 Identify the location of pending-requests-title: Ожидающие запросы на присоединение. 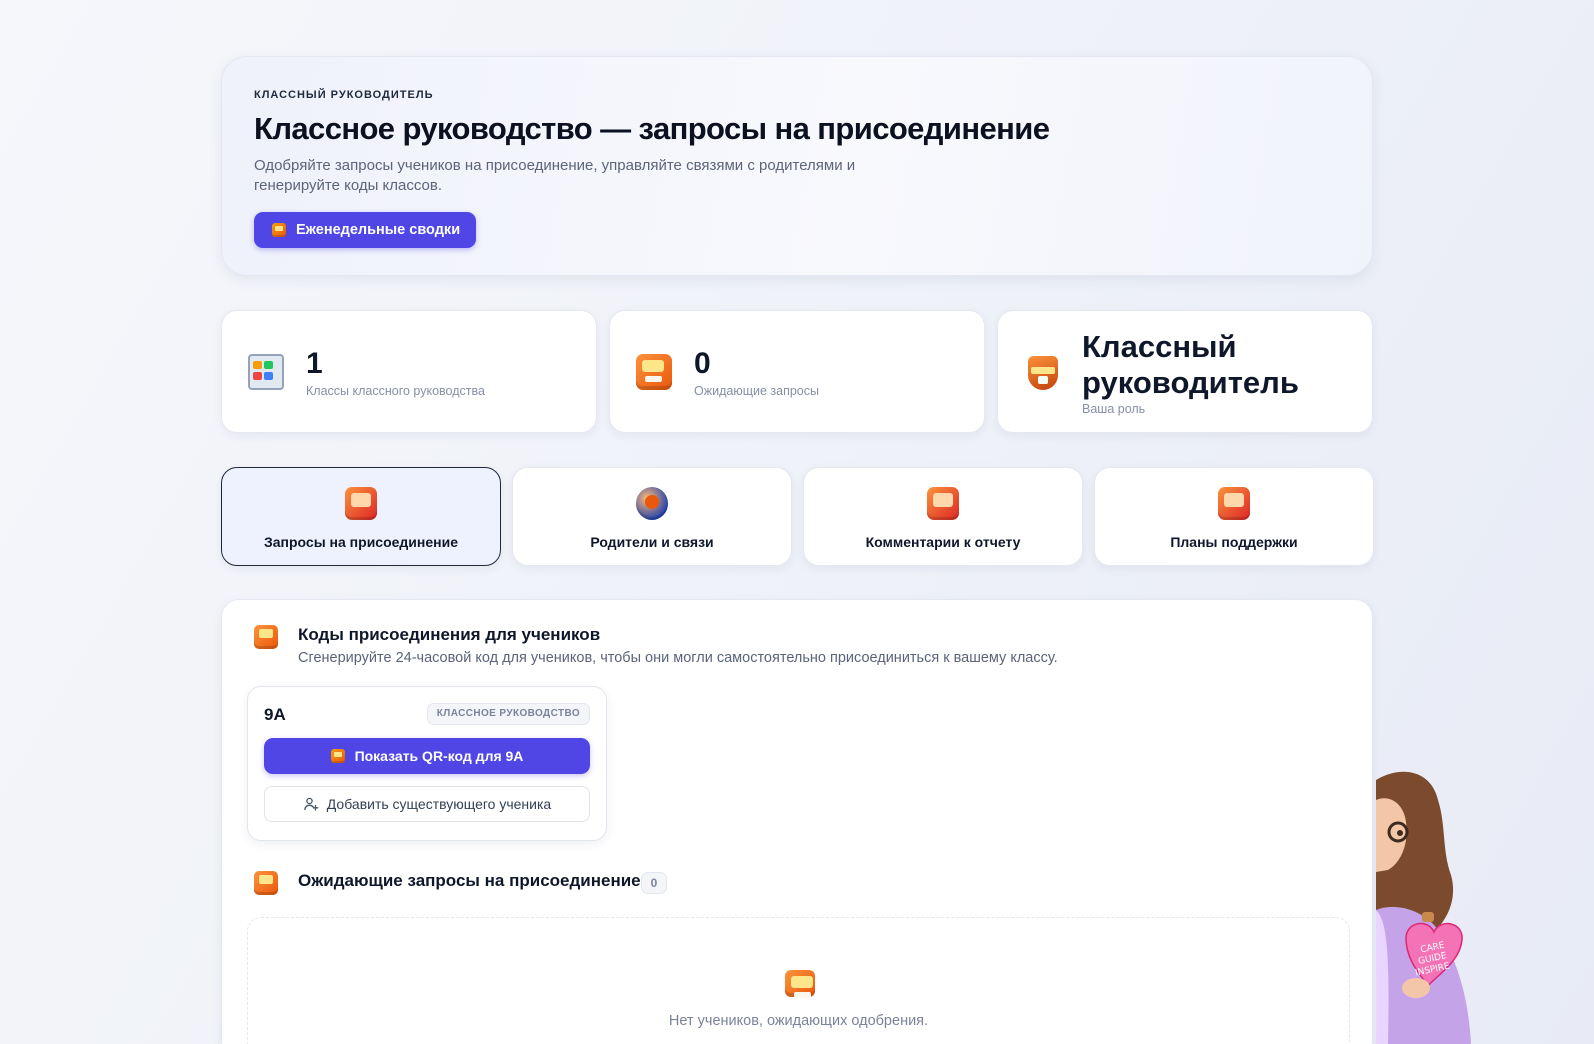
(469, 880).